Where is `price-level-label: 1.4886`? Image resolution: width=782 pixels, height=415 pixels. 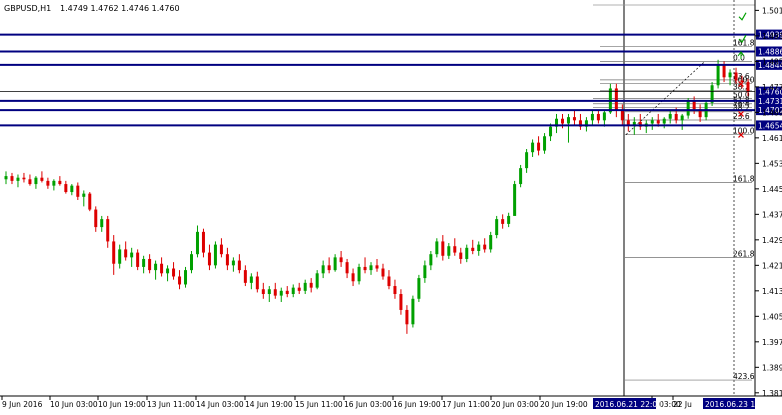 price-level-label: 1.4886 is located at coordinates (770, 51).